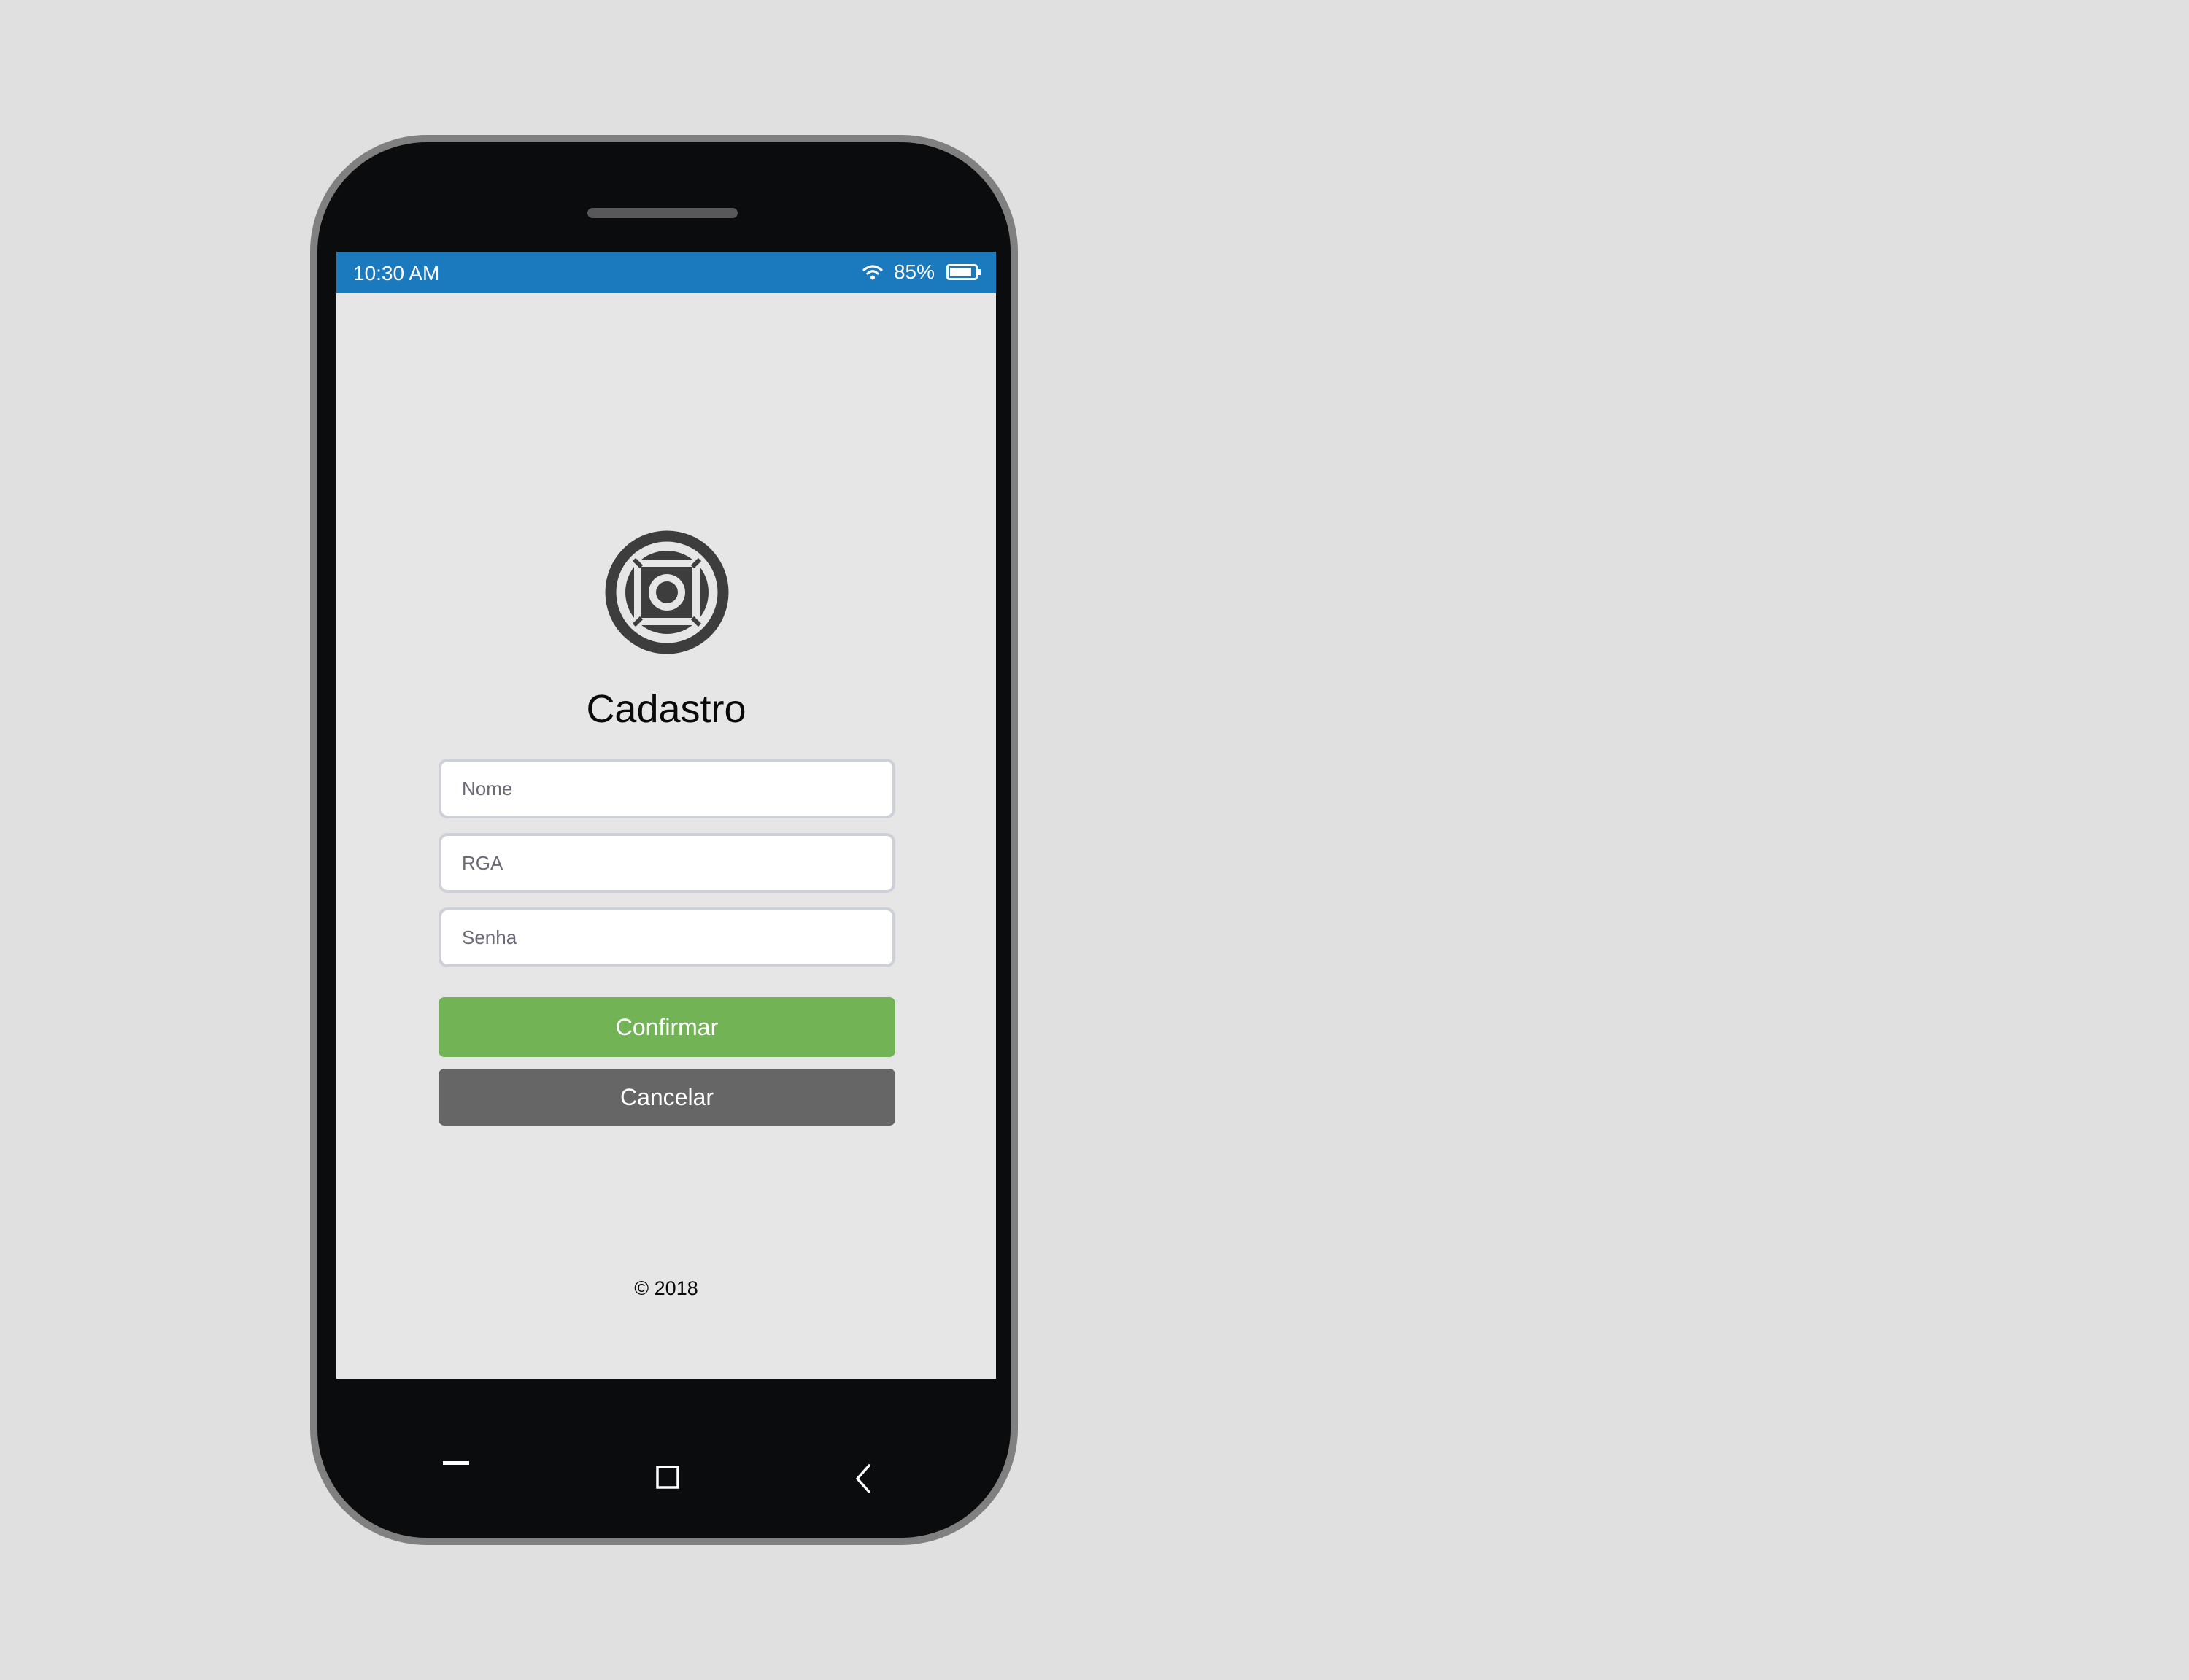 Image resolution: width=2189 pixels, height=1680 pixels. What do you see at coordinates (667, 937) in the screenshot?
I see `senha-input` at bounding box center [667, 937].